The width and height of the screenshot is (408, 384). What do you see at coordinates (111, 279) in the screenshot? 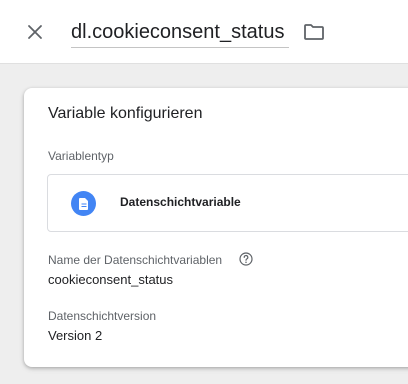
I see `datalayer-name-value: cookieconsent_status` at bounding box center [111, 279].